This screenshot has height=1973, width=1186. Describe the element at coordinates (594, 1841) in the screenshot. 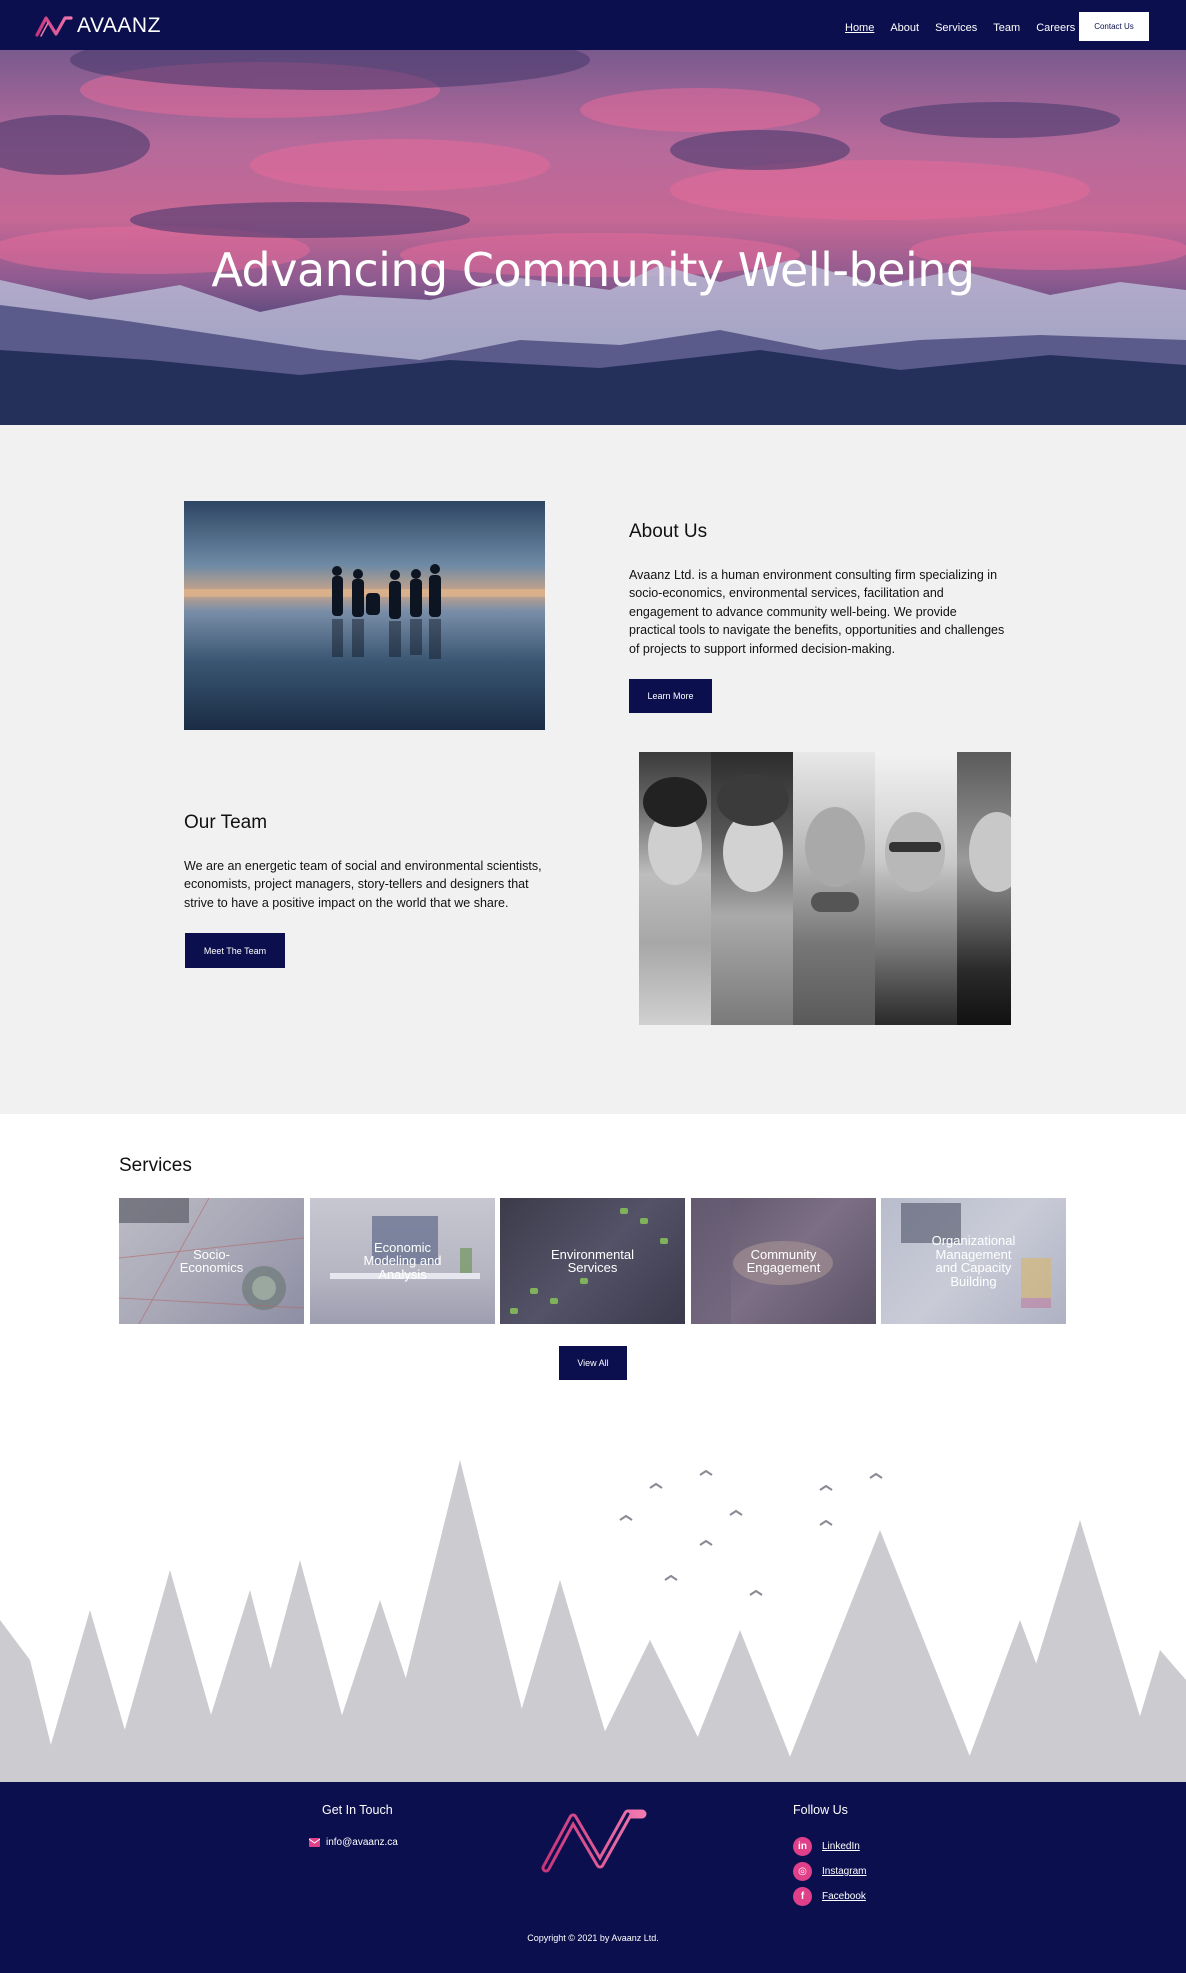

I see `footer-logo-icon` at that location.